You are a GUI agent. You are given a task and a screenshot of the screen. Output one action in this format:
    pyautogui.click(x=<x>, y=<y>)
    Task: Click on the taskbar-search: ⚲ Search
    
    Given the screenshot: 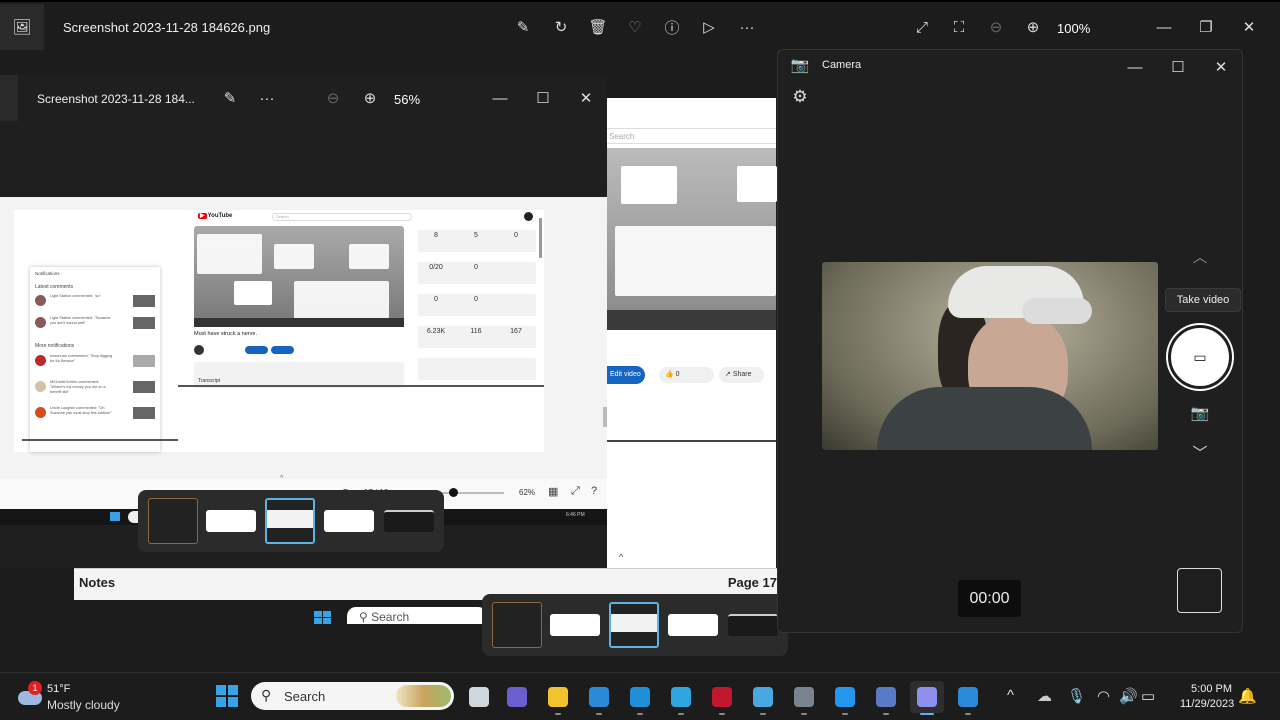 What is the action you would take?
    pyautogui.click(x=352, y=696)
    